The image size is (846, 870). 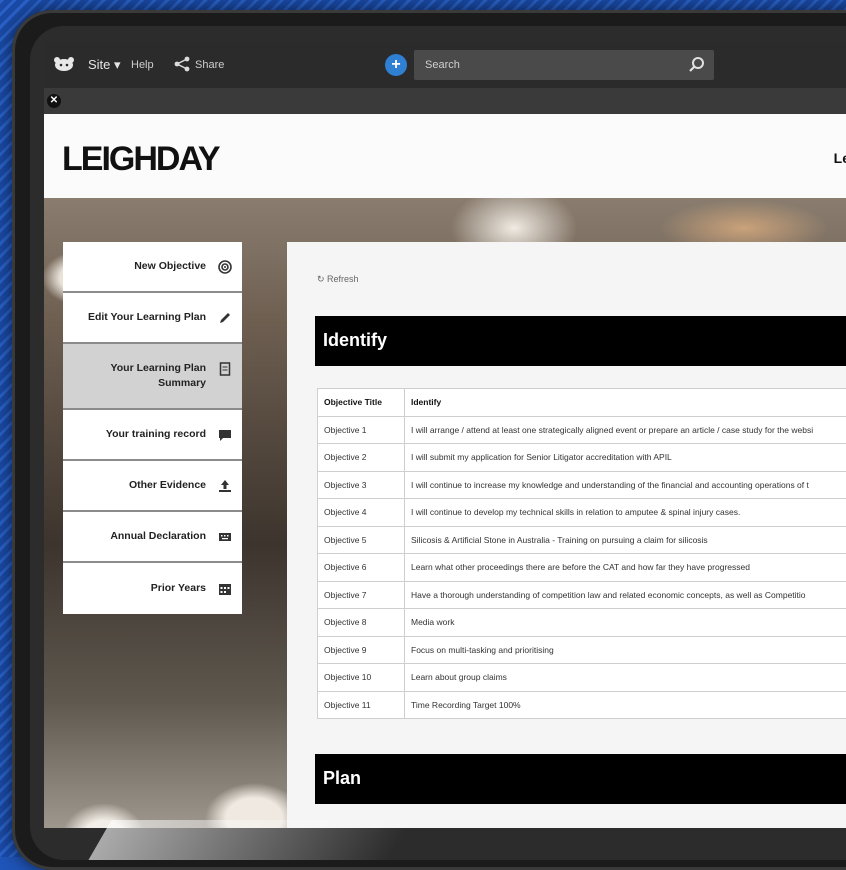 I want to click on identify-section-header: Identify, so click(x=580, y=341).